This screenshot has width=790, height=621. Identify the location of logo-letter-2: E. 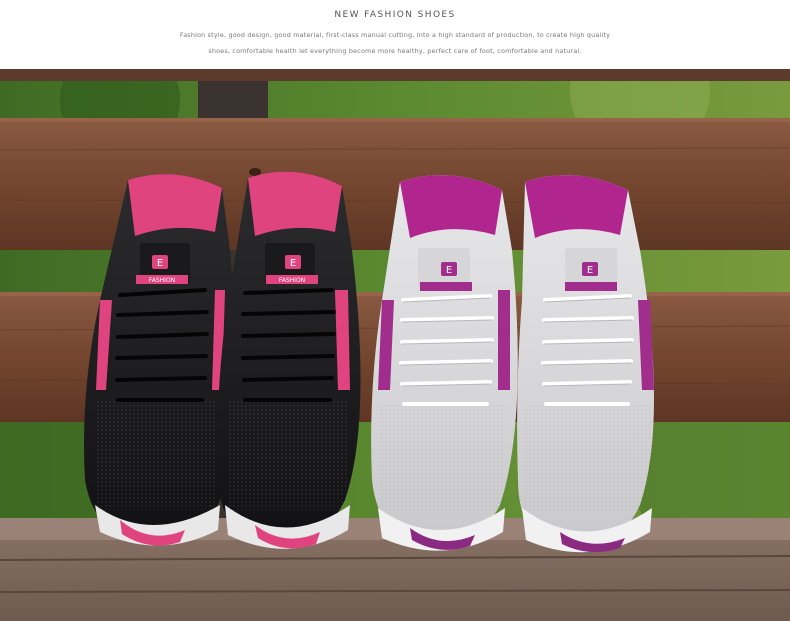
(293, 263).